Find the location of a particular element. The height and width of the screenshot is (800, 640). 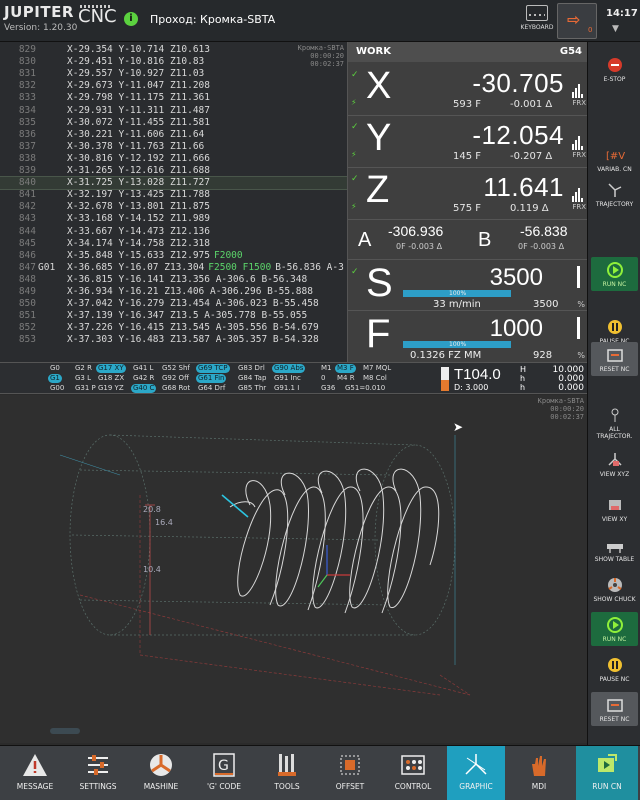

code-line: 846 X-35.848 Y-15.633 Z12.975 F2000 is located at coordinates (173, 256).